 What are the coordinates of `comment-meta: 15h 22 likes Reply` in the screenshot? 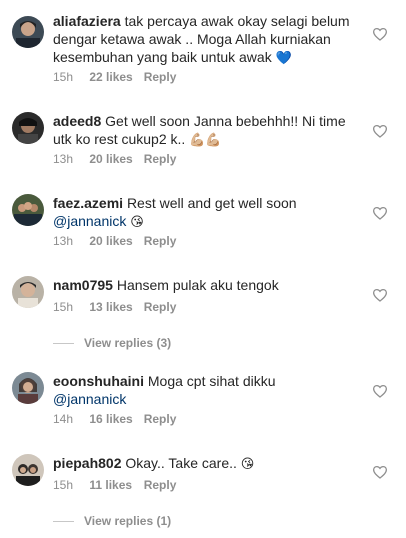 It's located at (114, 77).